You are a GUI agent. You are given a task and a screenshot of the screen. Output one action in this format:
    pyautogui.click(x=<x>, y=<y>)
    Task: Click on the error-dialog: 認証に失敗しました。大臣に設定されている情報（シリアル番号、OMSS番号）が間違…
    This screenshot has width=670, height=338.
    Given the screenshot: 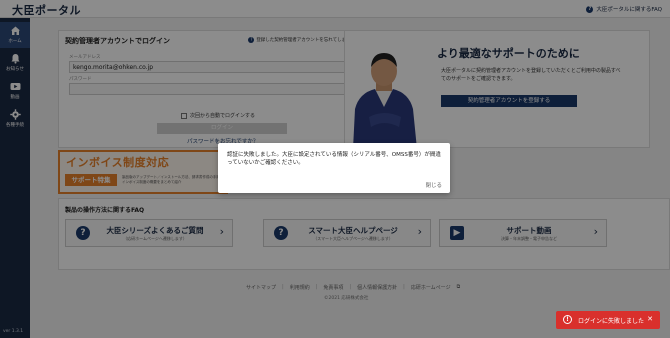 What is the action you would take?
    pyautogui.click(x=334, y=168)
    